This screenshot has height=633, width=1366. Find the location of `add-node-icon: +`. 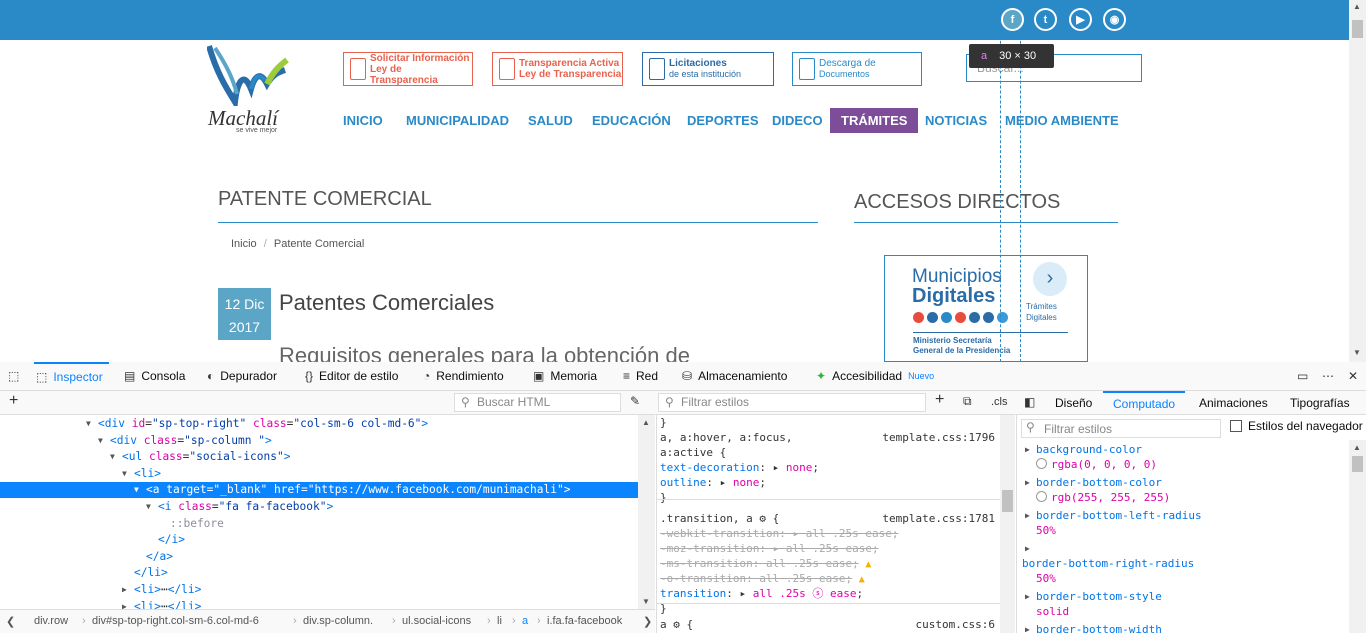

add-node-icon: + is located at coordinates (13, 401).